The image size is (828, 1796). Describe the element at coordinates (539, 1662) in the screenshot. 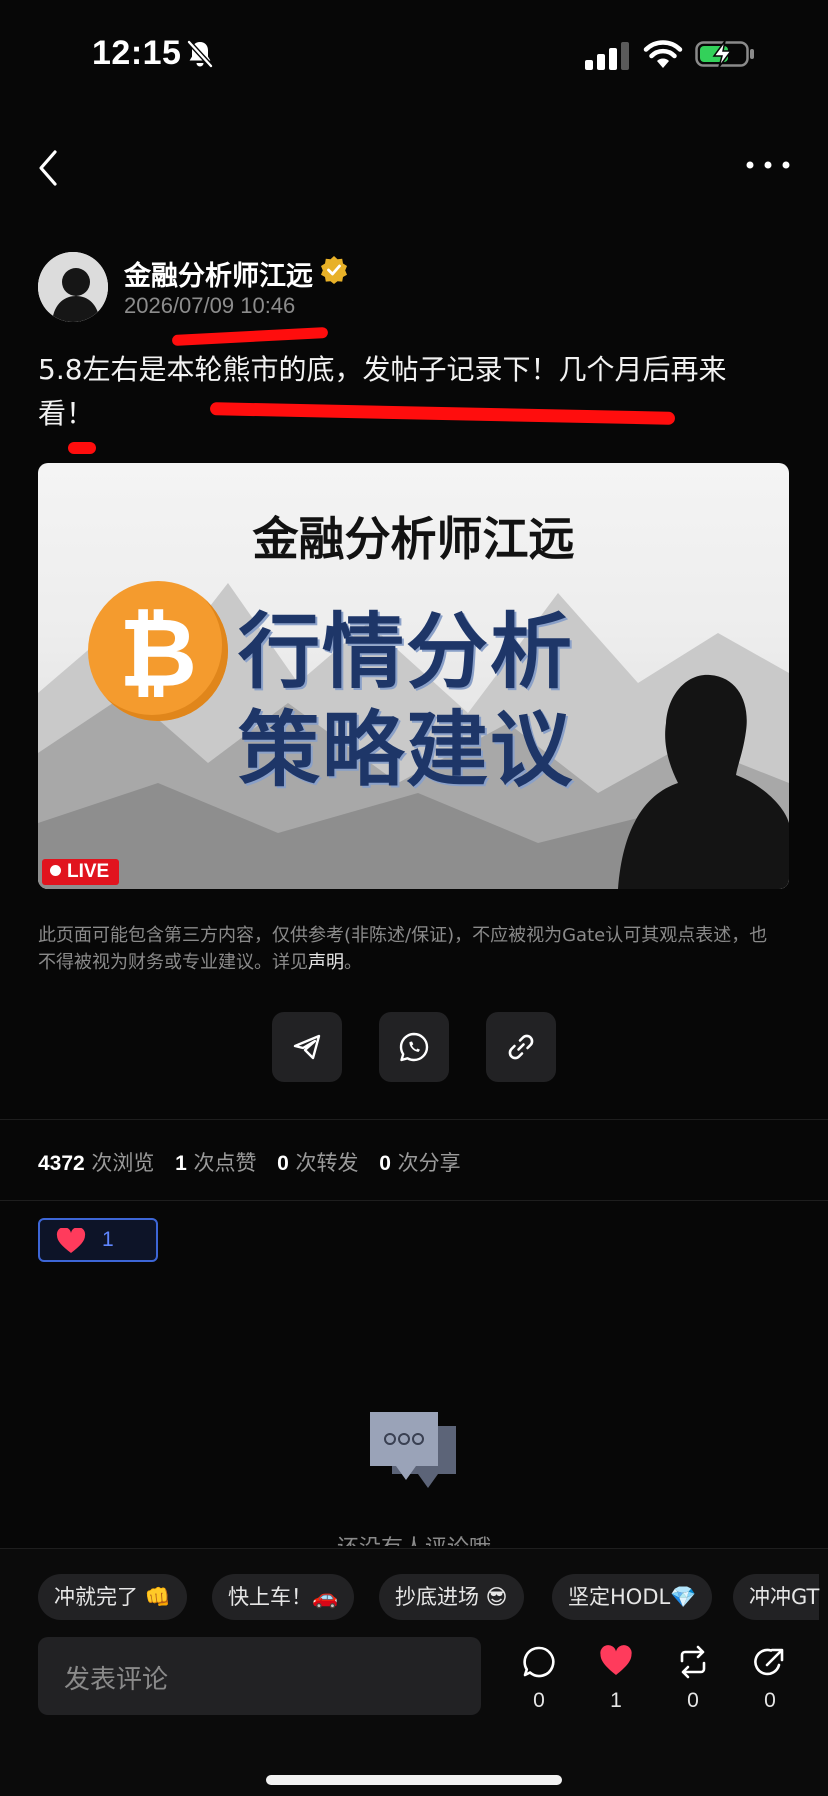

I see `comment-icon` at that location.